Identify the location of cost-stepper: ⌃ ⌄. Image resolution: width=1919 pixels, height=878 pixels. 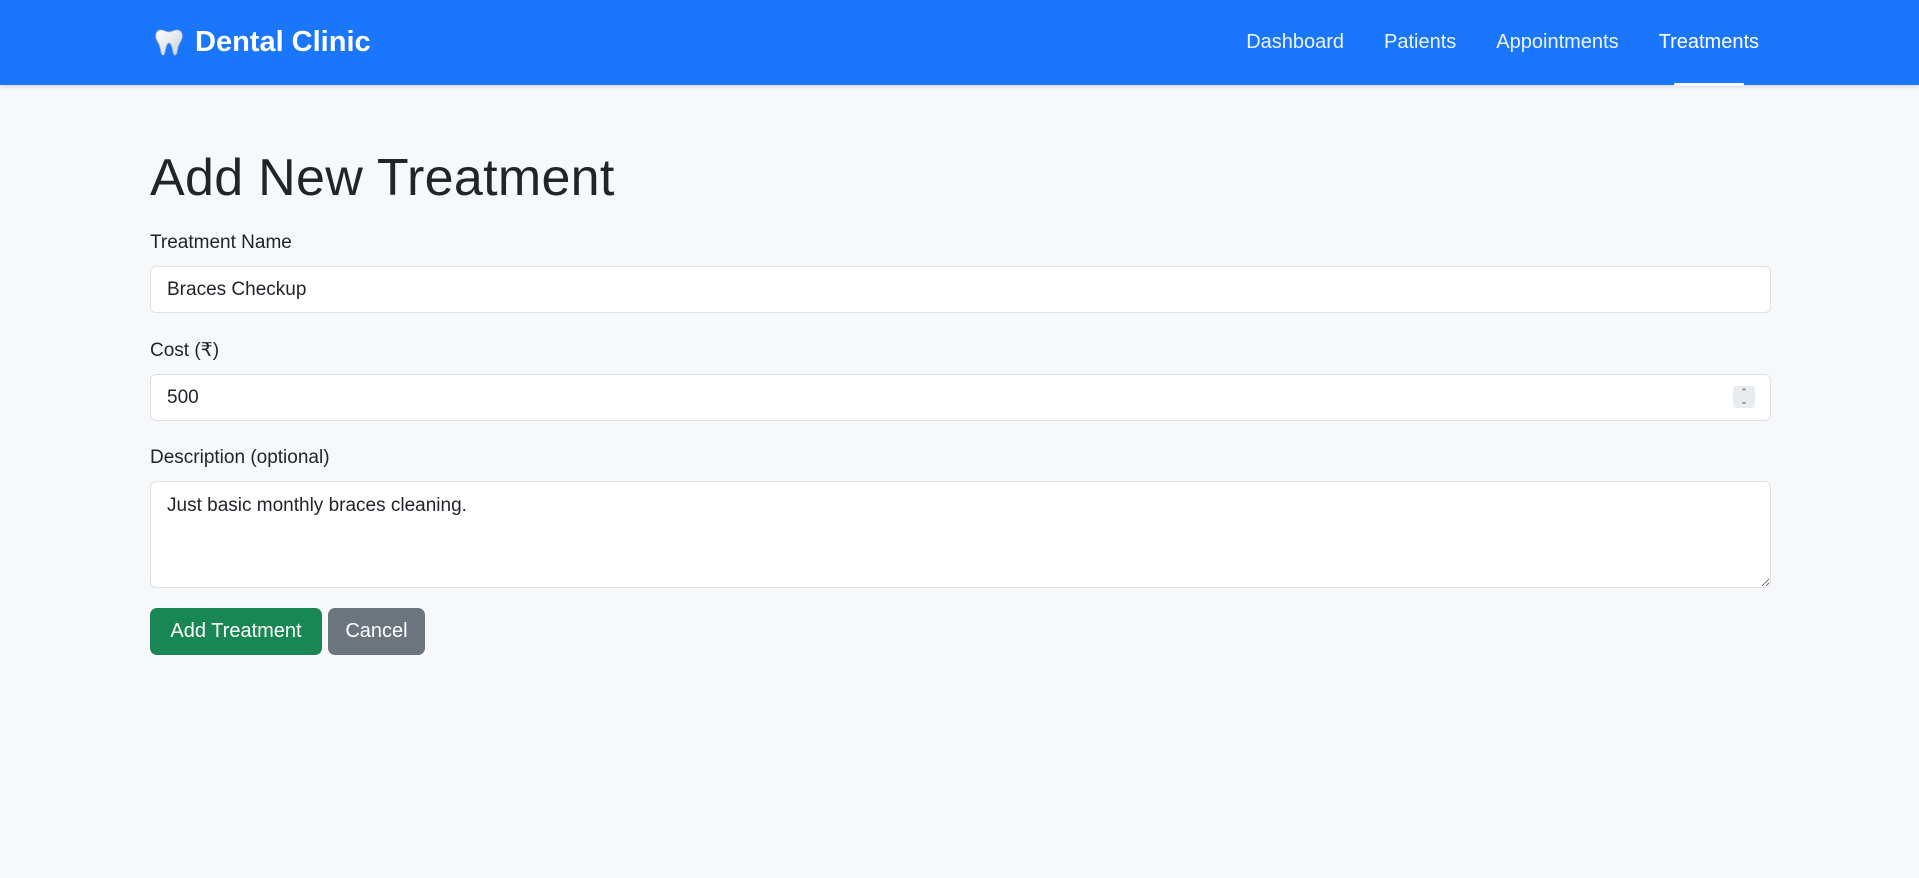
(1744, 397).